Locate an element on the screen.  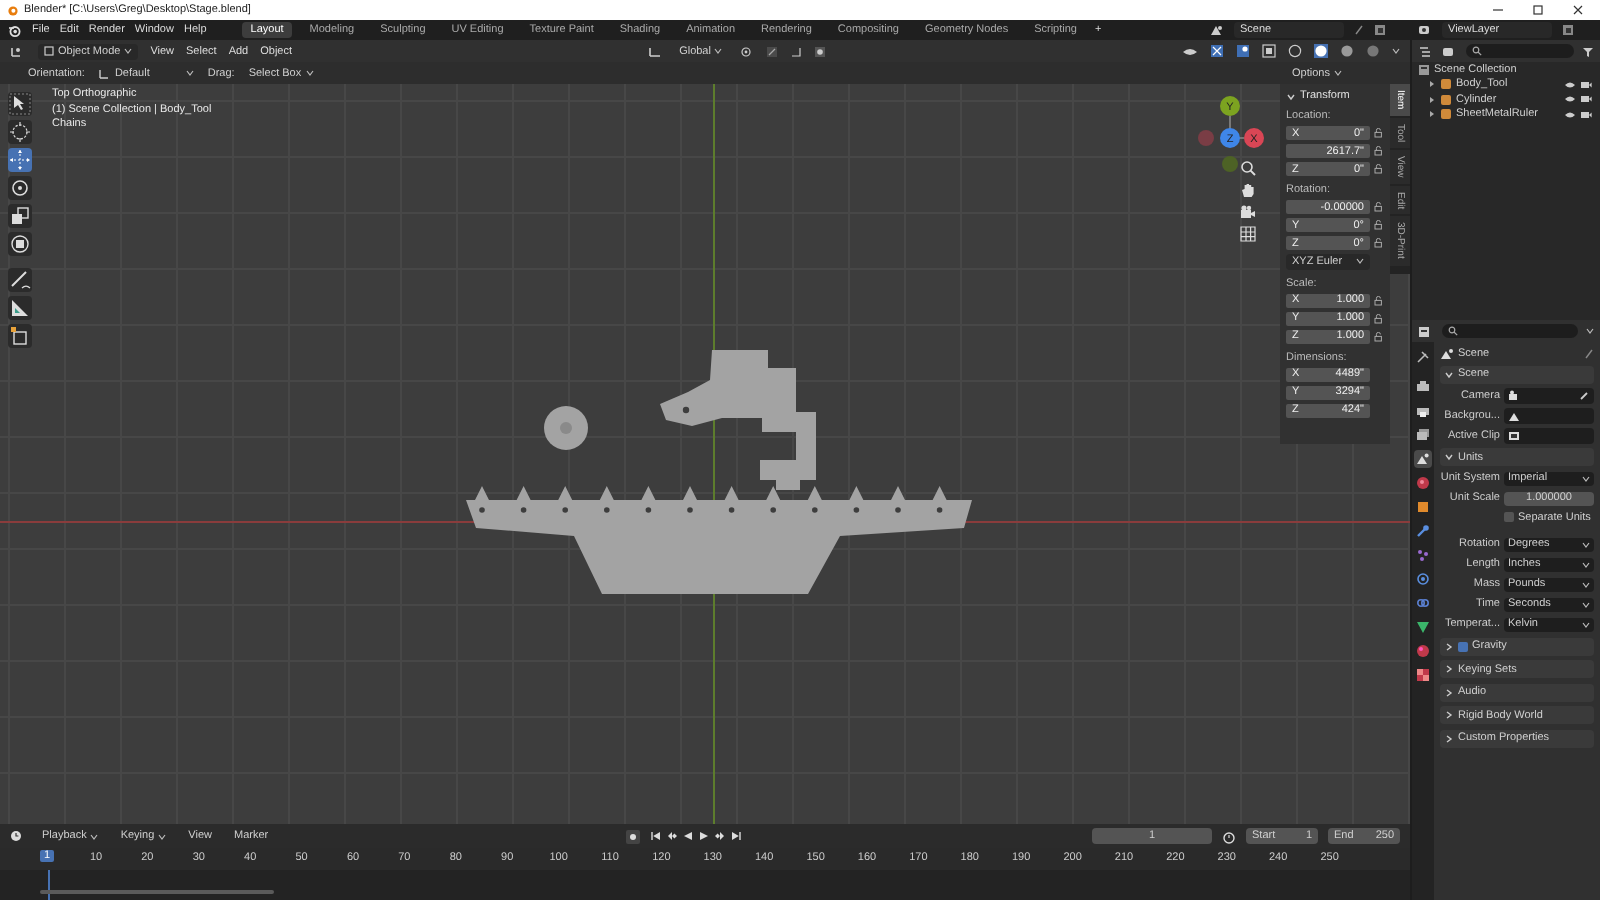
properties-icon is located at coordinates (1426, 331).